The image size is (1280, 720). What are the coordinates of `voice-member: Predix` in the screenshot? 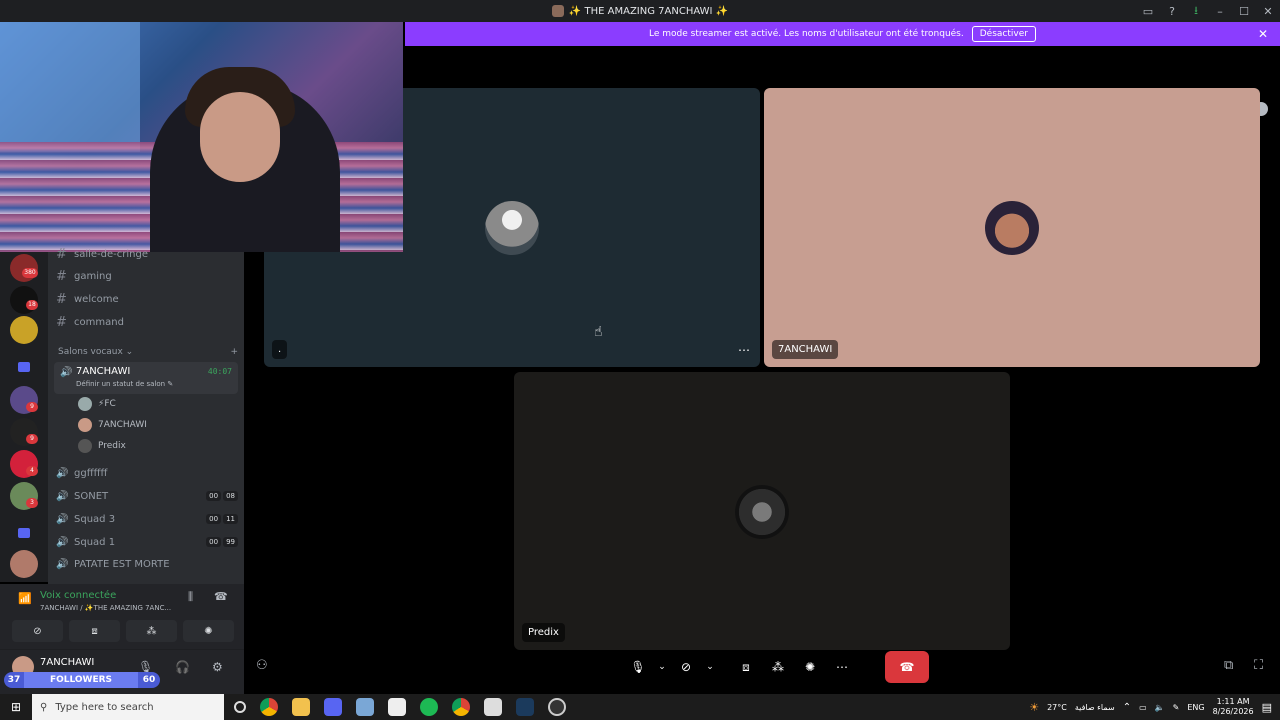 It's located at (102, 446).